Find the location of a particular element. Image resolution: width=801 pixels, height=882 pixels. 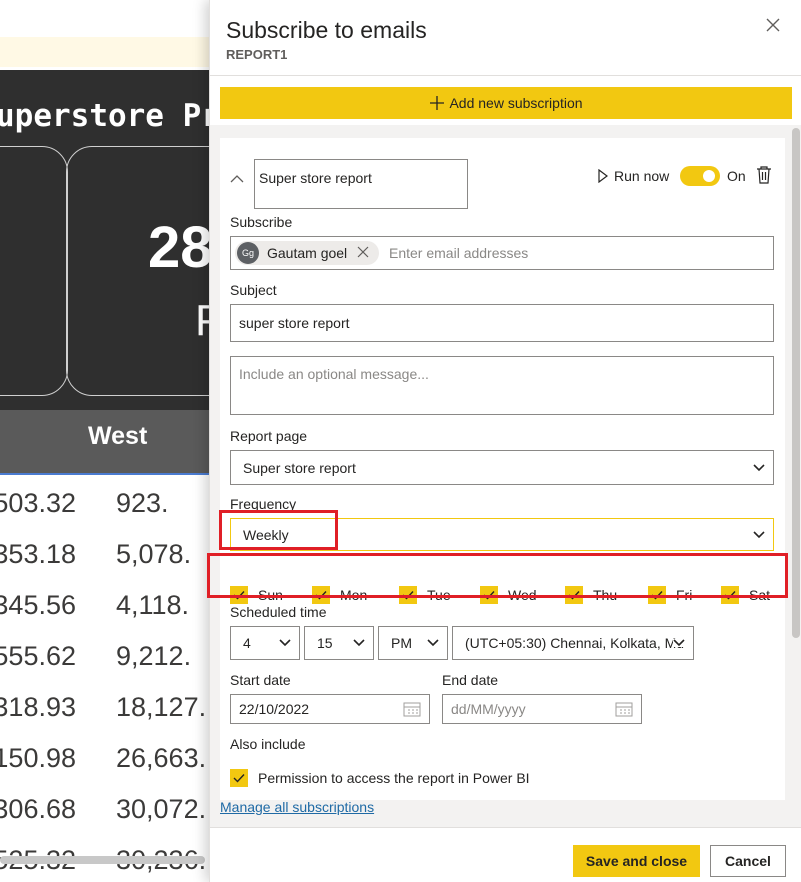

table-cell: 306.68 is located at coordinates (38, 809).